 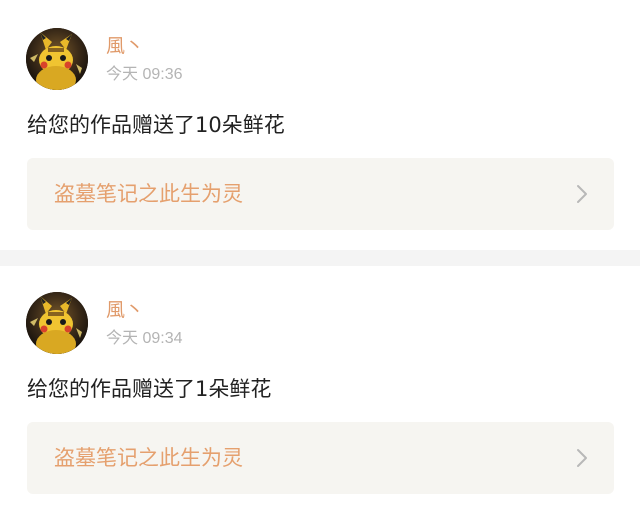 I want to click on gift-message: 给您的作品赠送了10朵鲜花, so click(x=156, y=125).